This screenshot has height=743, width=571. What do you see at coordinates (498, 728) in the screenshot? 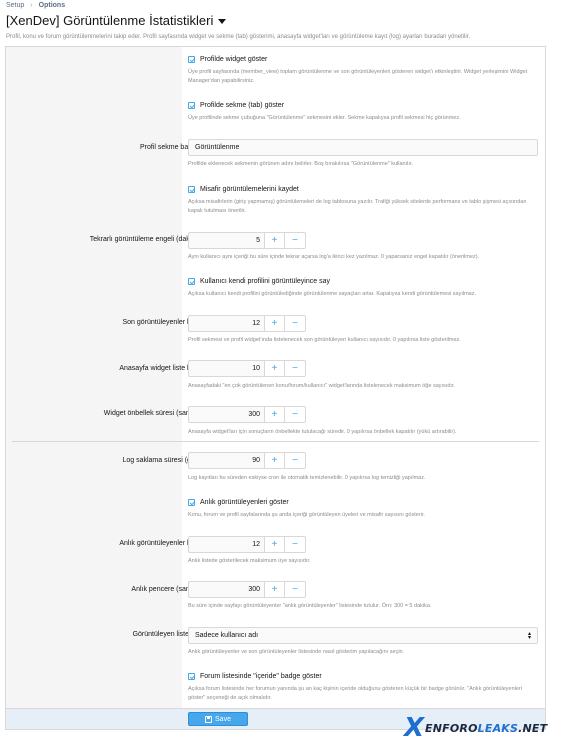
I see `watermark-part2: LEAKS` at bounding box center [498, 728].